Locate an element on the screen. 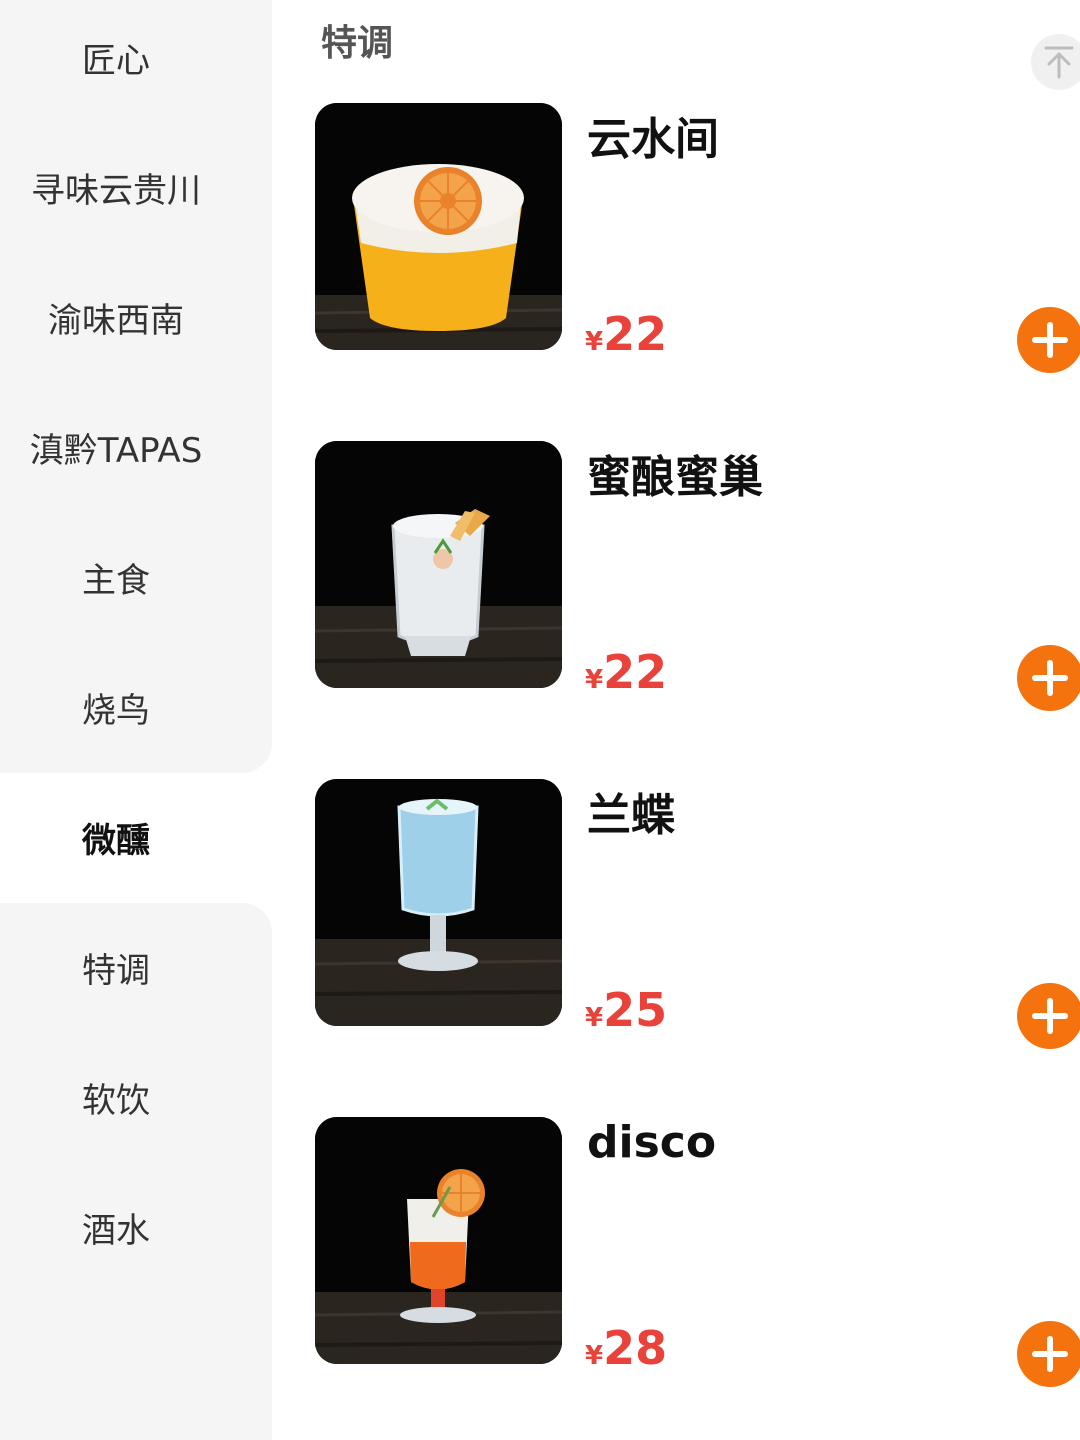  product-name: 兰蝶 is located at coordinates (631, 815).